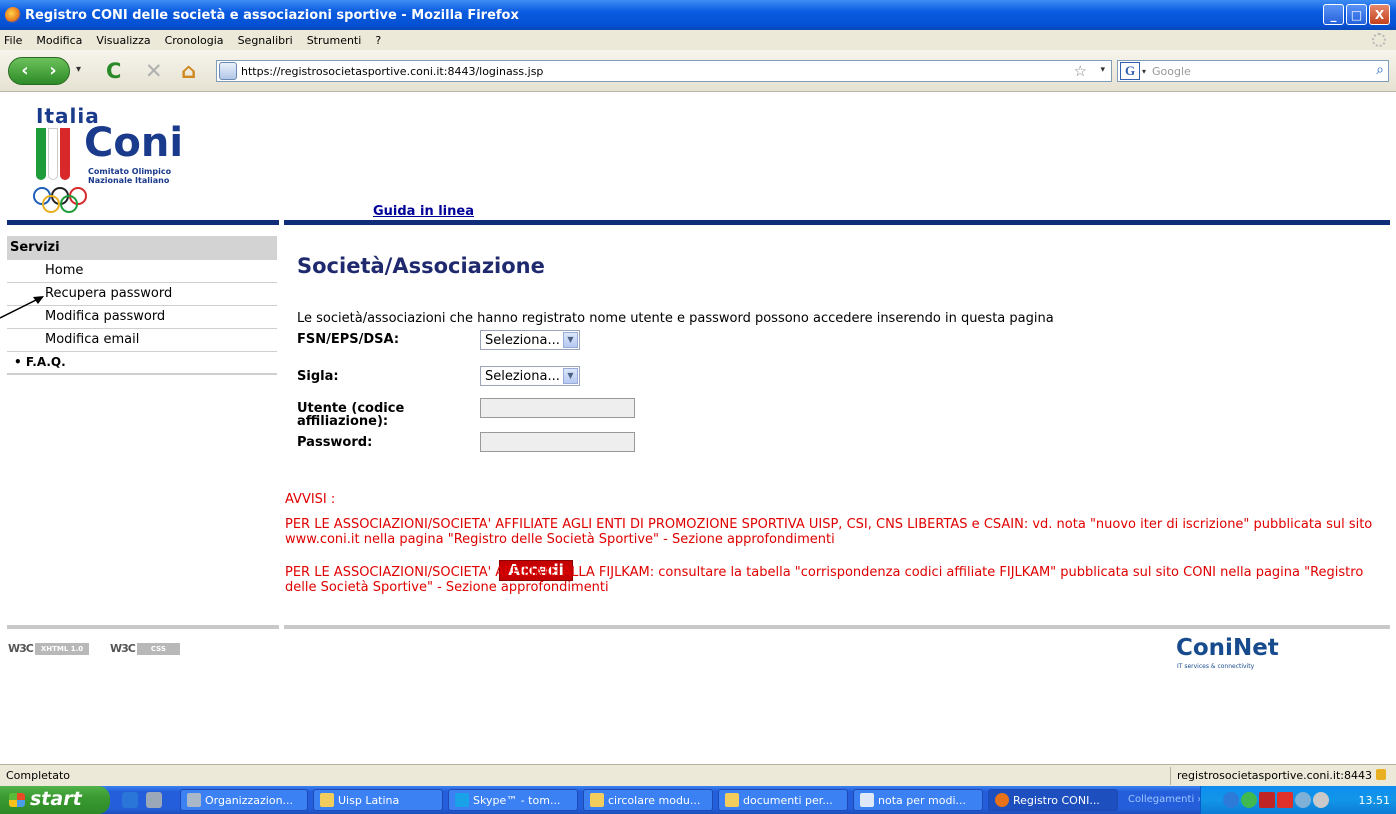 The height and width of the screenshot is (814, 1396). Describe the element at coordinates (1102, 70) in the screenshot. I see `url-dropdown-icon: ▾` at that location.